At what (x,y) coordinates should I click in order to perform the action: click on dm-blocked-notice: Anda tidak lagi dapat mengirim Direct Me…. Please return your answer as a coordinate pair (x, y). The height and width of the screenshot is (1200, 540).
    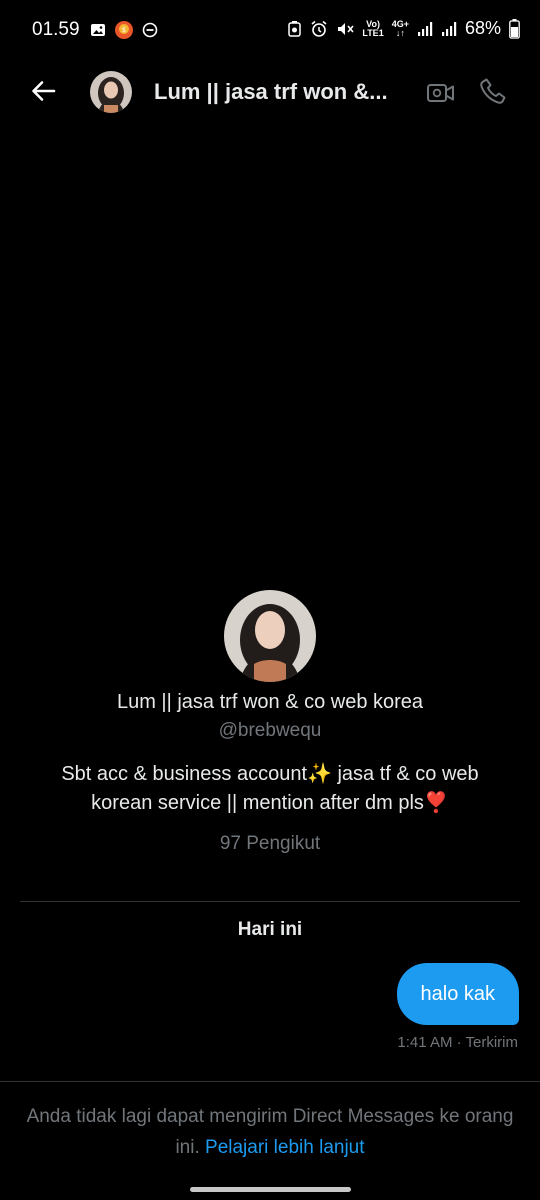
    Looking at the image, I should click on (270, 1132).